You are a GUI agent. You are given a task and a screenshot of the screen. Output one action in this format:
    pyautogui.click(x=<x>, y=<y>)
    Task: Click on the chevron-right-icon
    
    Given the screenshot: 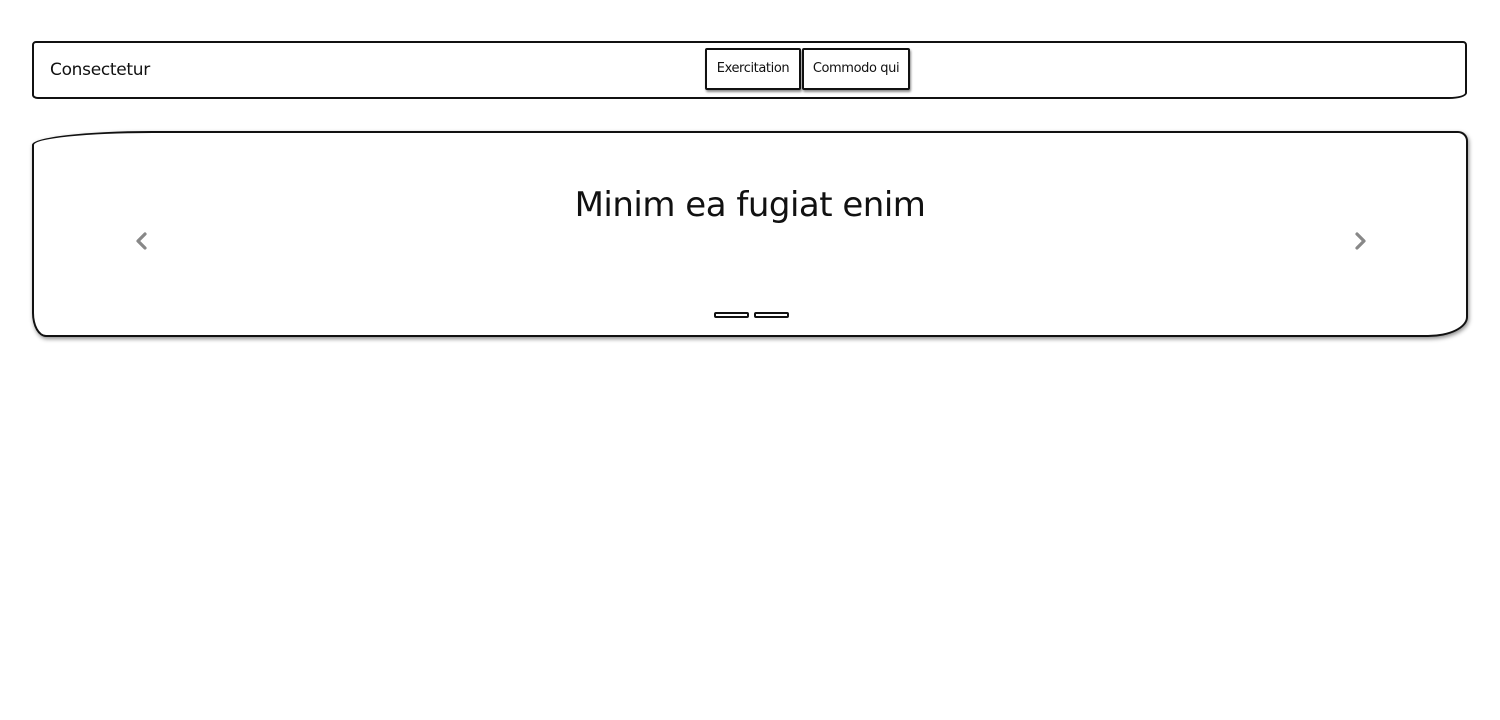 What is the action you would take?
    pyautogui.click(x=1360, y=241)
    